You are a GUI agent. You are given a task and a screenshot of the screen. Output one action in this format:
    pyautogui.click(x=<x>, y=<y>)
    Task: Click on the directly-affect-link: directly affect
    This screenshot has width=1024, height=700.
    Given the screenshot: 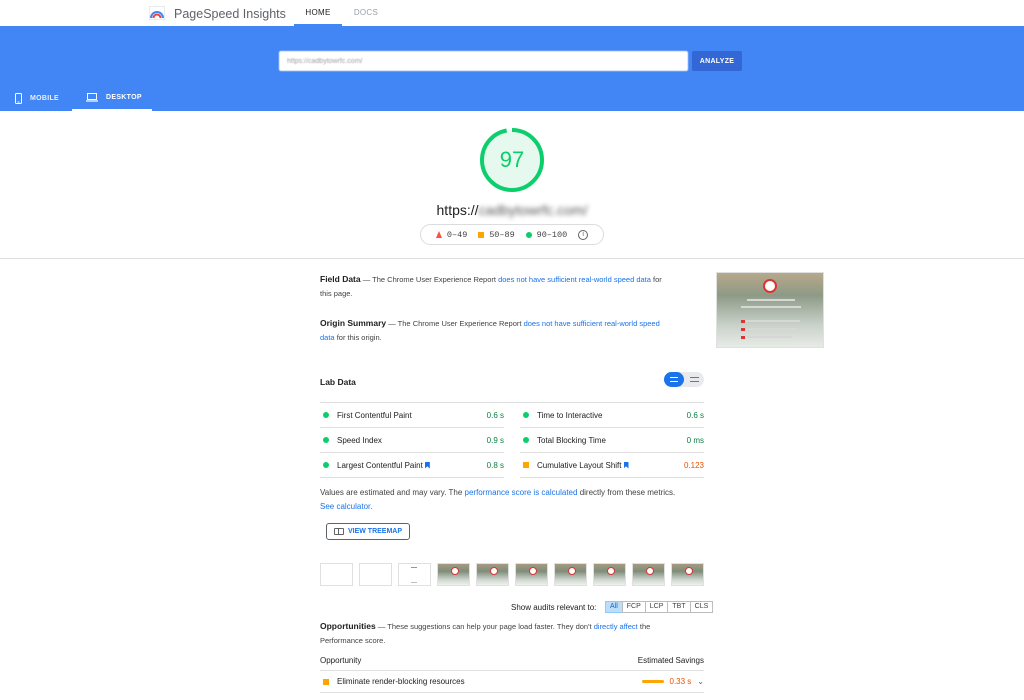 What is the action you would take?
    pyautogui.click(x=616, y=626)
    